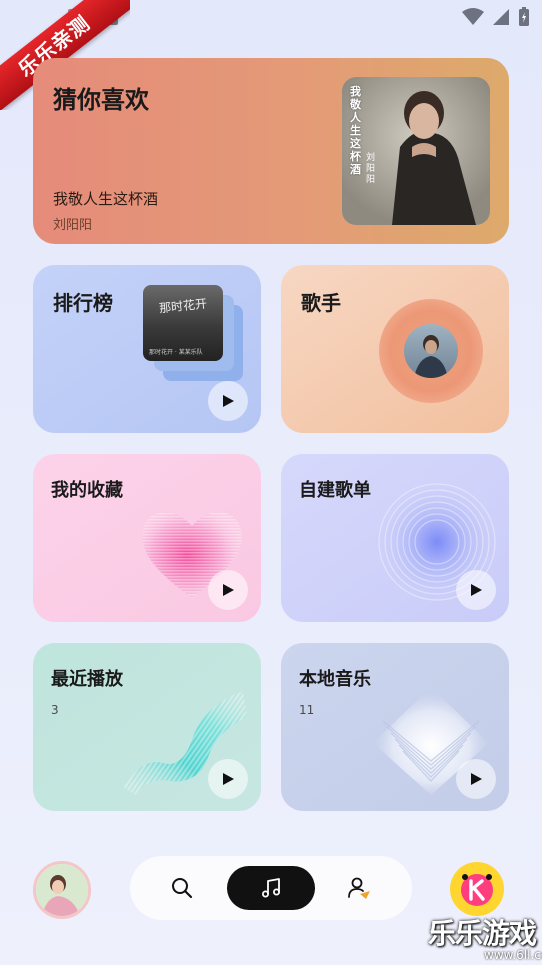  I want to click on search-tab, so click(182, 890).